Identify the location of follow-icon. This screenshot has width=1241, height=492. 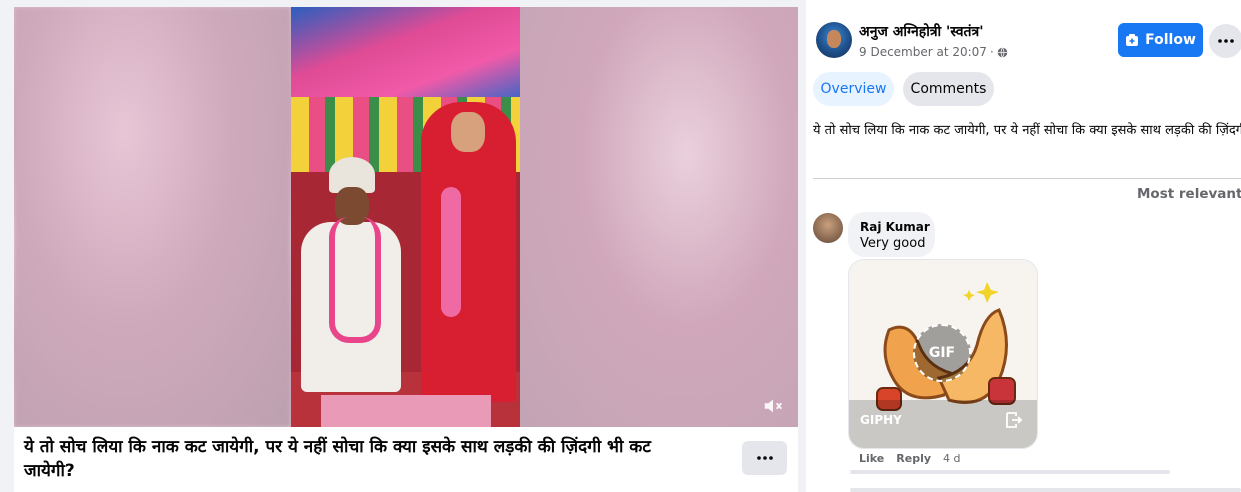
(1132, 40).